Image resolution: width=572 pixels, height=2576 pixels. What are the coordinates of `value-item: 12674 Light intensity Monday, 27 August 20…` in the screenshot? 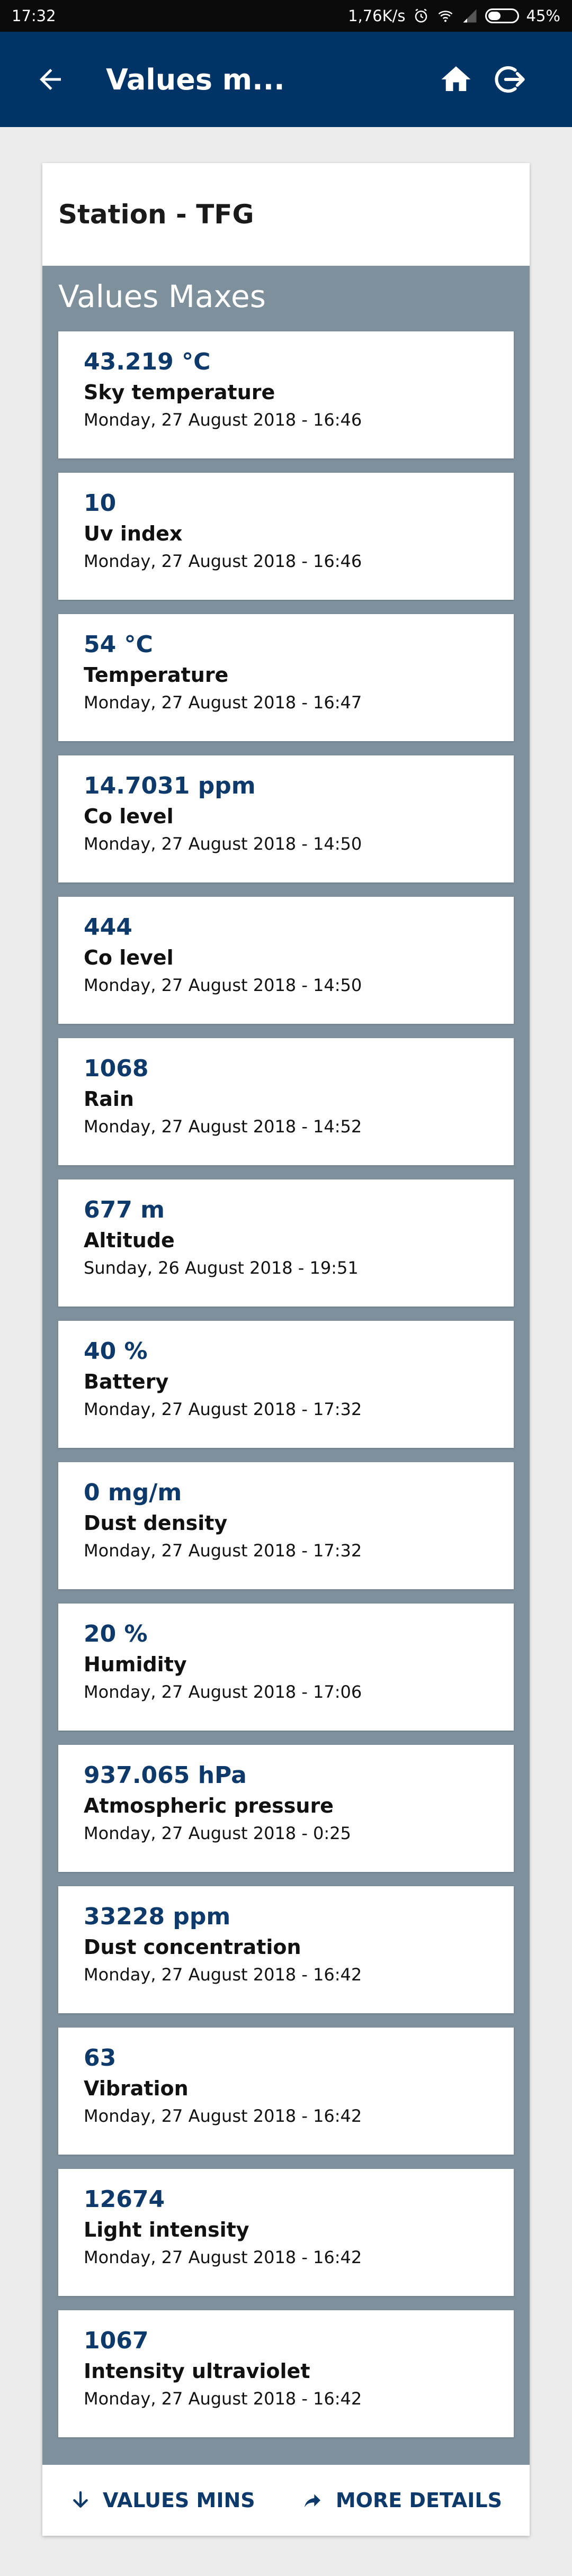 It's located at (286, 2233).